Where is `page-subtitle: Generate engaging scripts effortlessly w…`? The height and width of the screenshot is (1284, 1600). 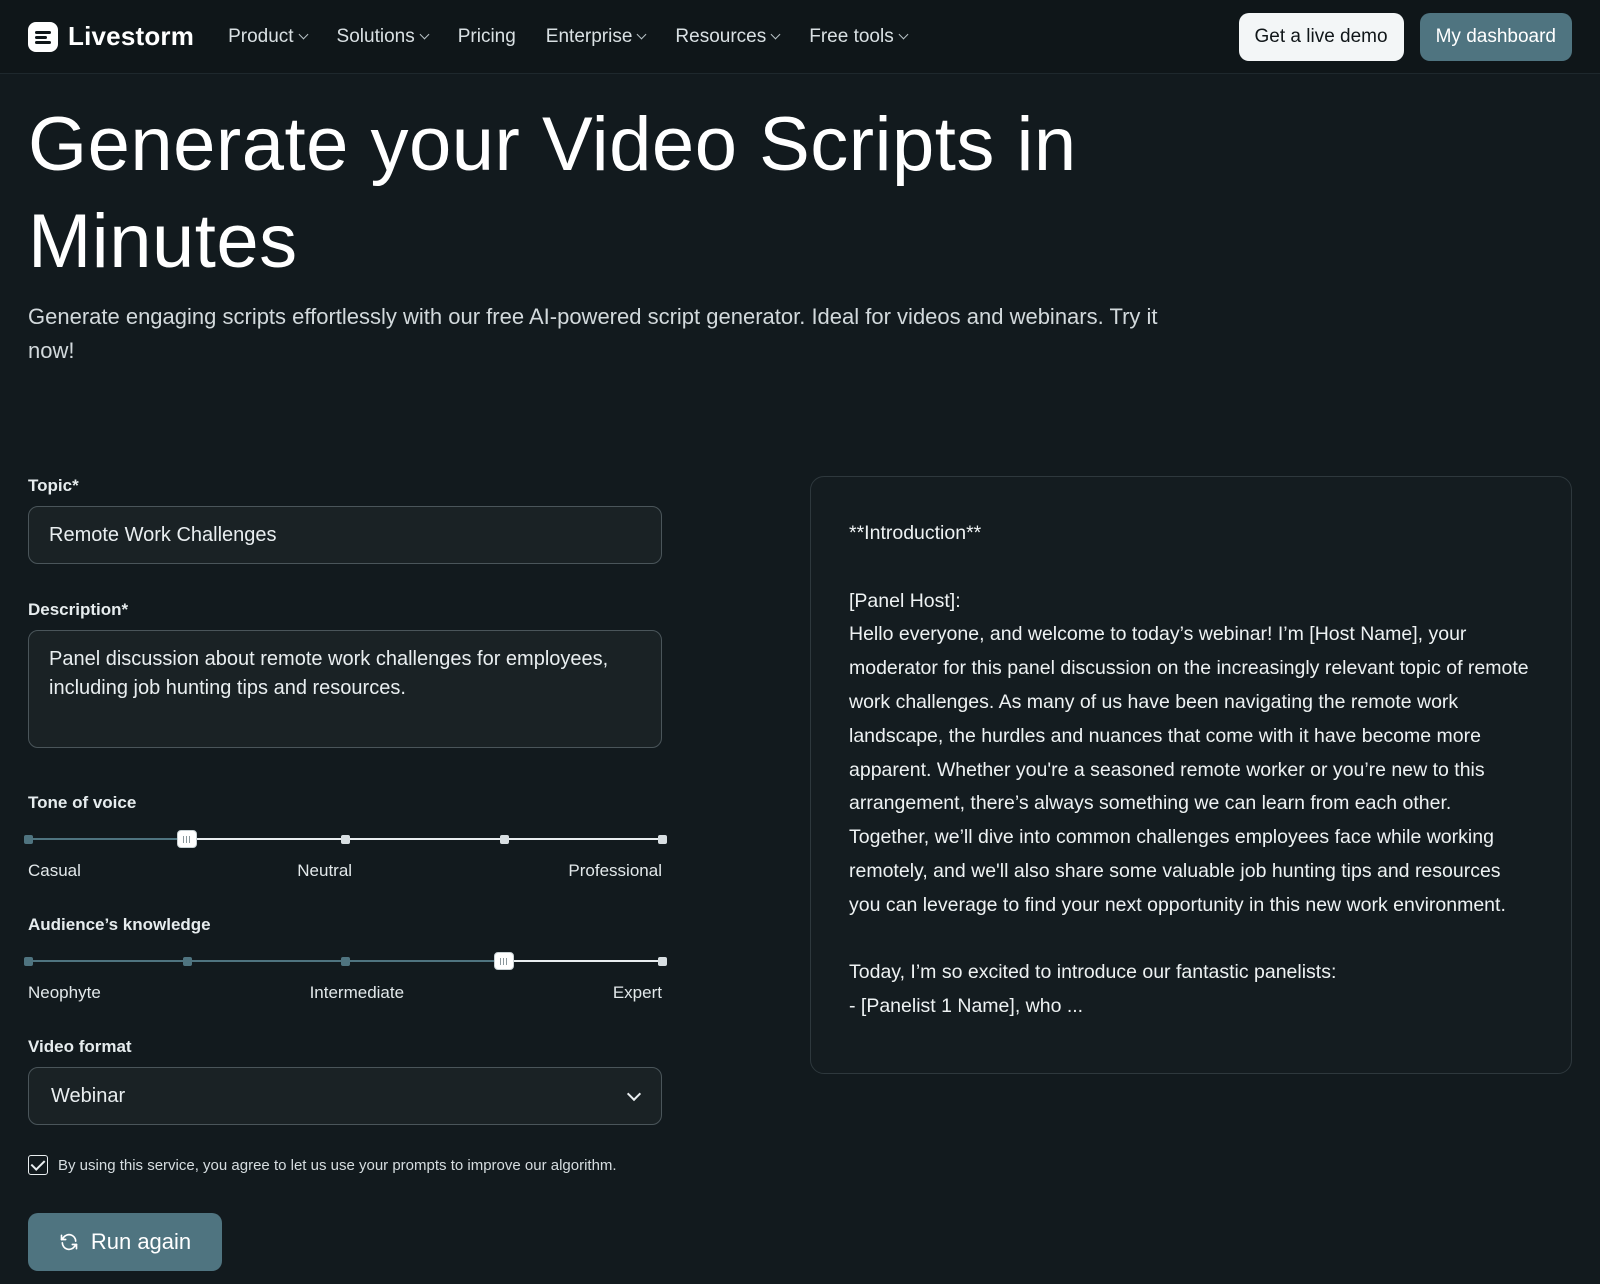 page-subtitle: Generate engaging scripts effortlessly w… is located at coordinates (593, 333).